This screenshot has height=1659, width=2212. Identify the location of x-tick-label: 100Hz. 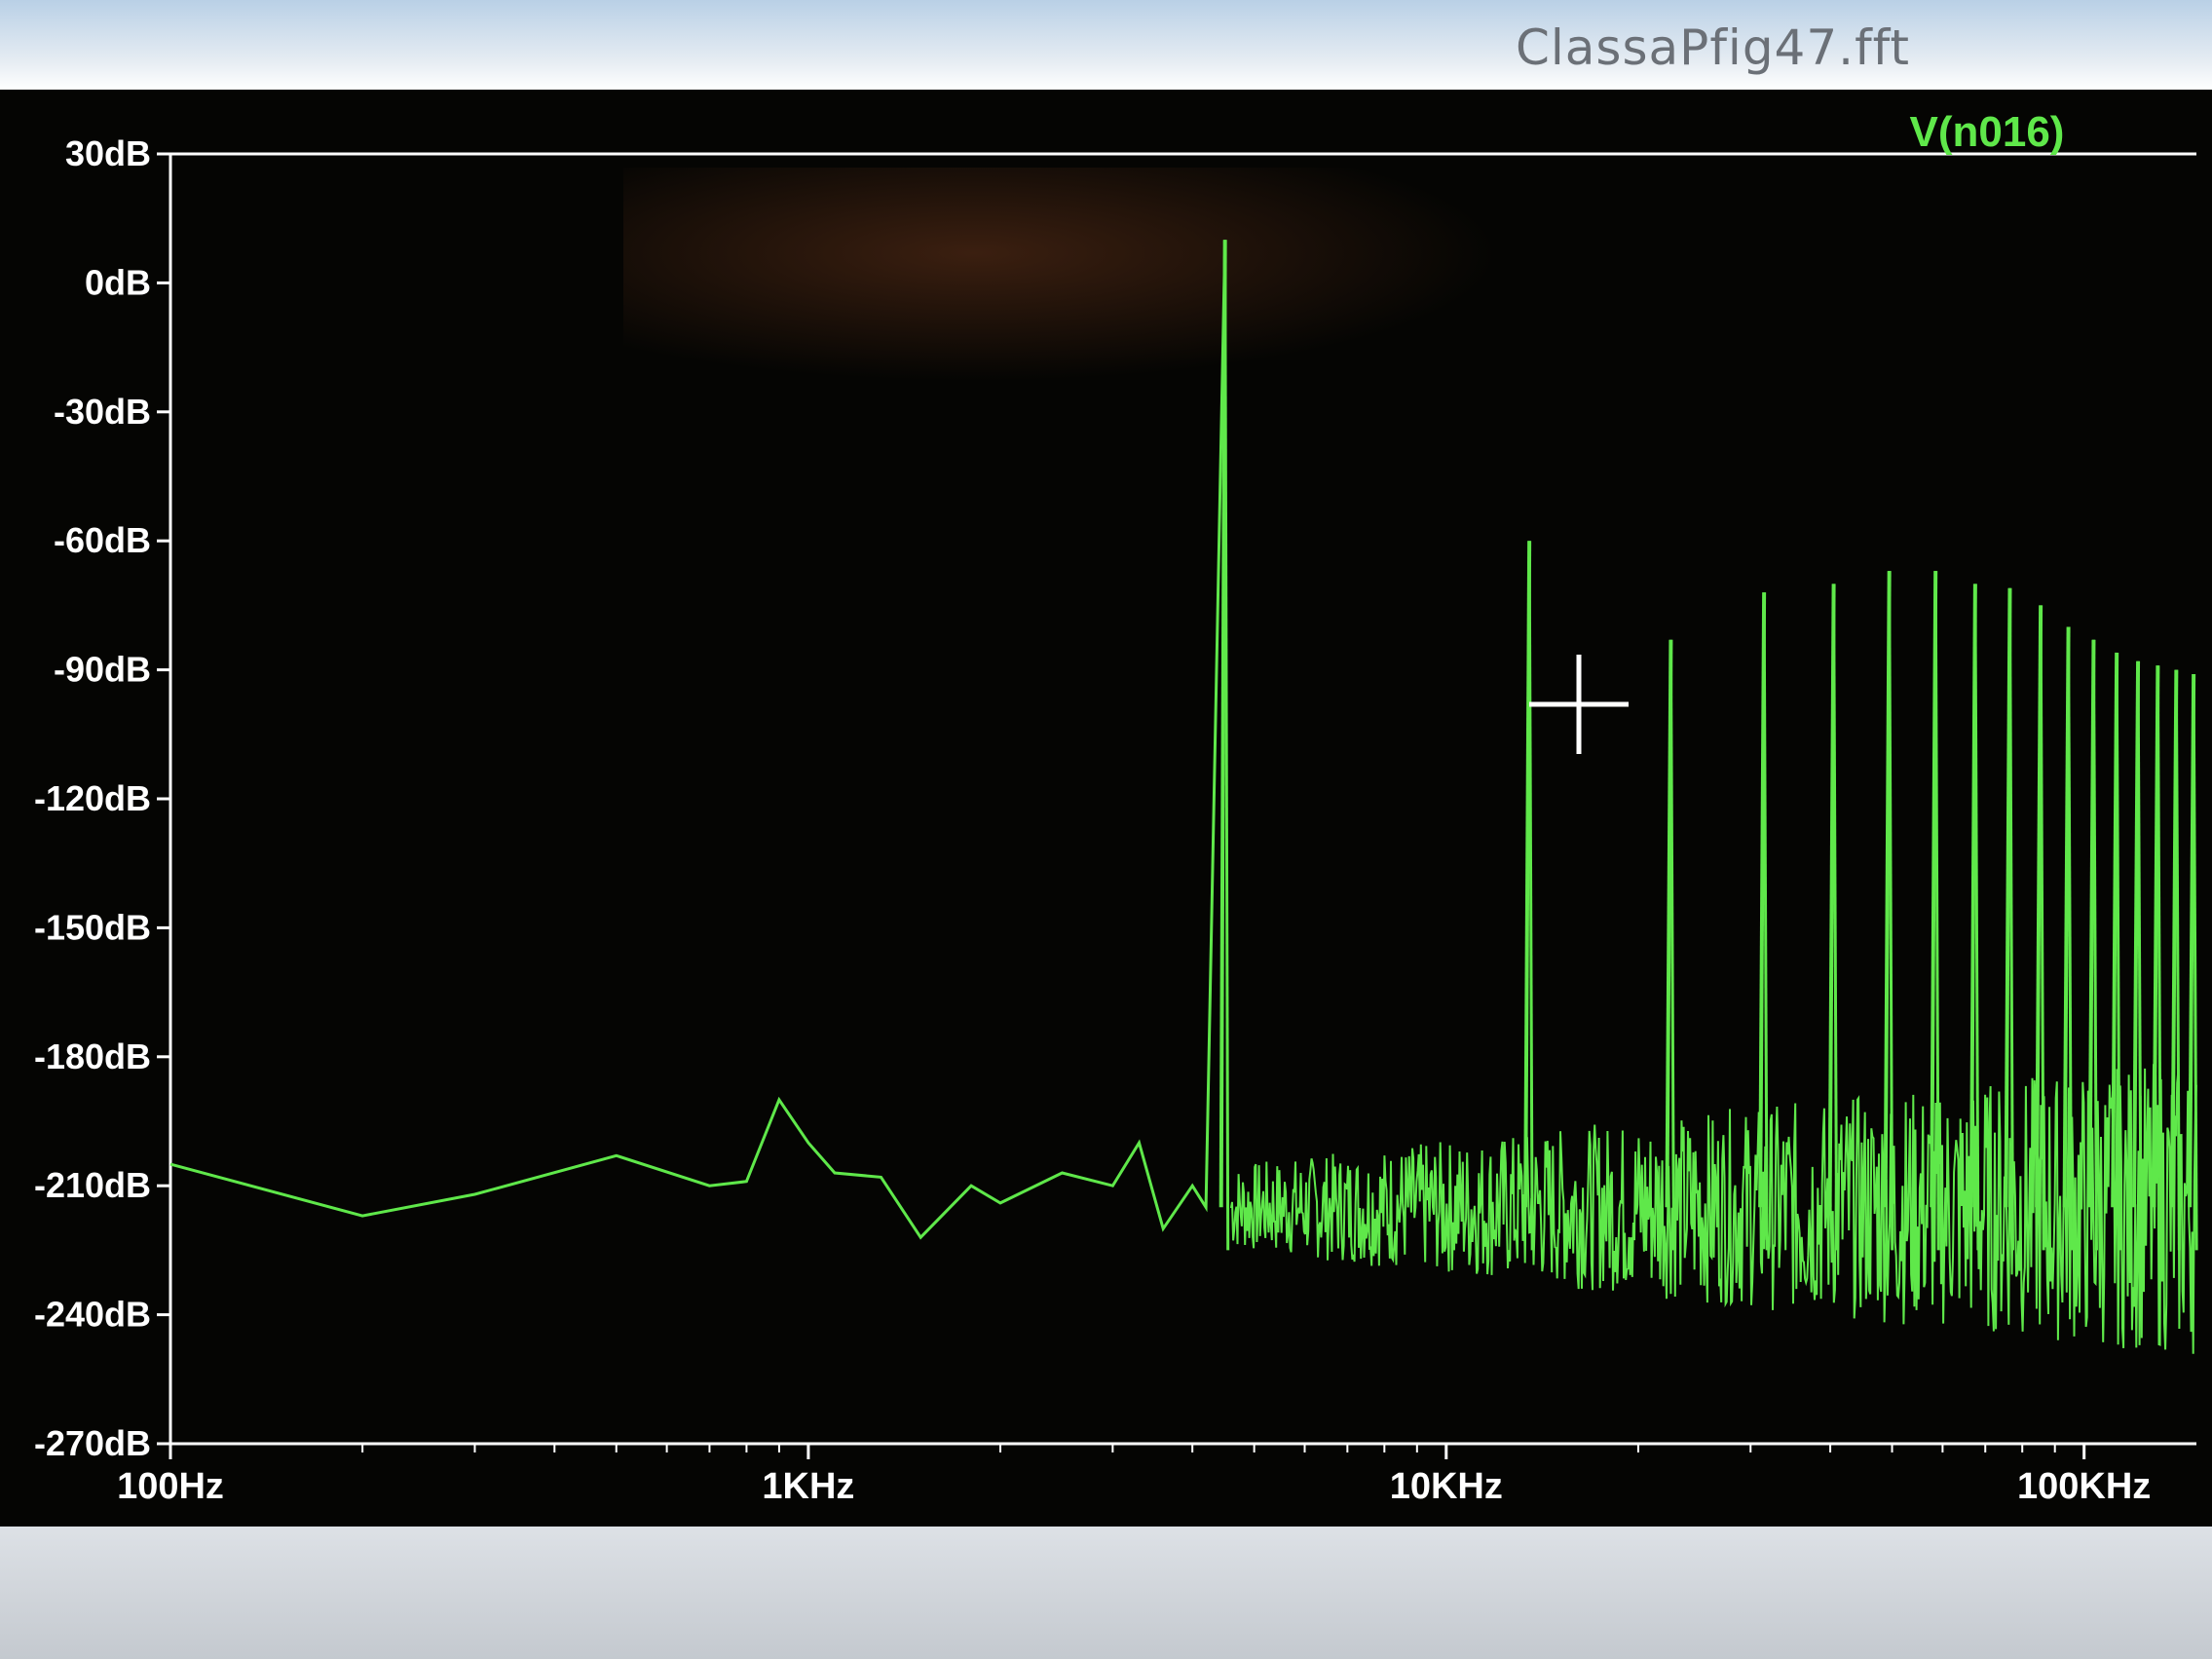
(171, 1486).